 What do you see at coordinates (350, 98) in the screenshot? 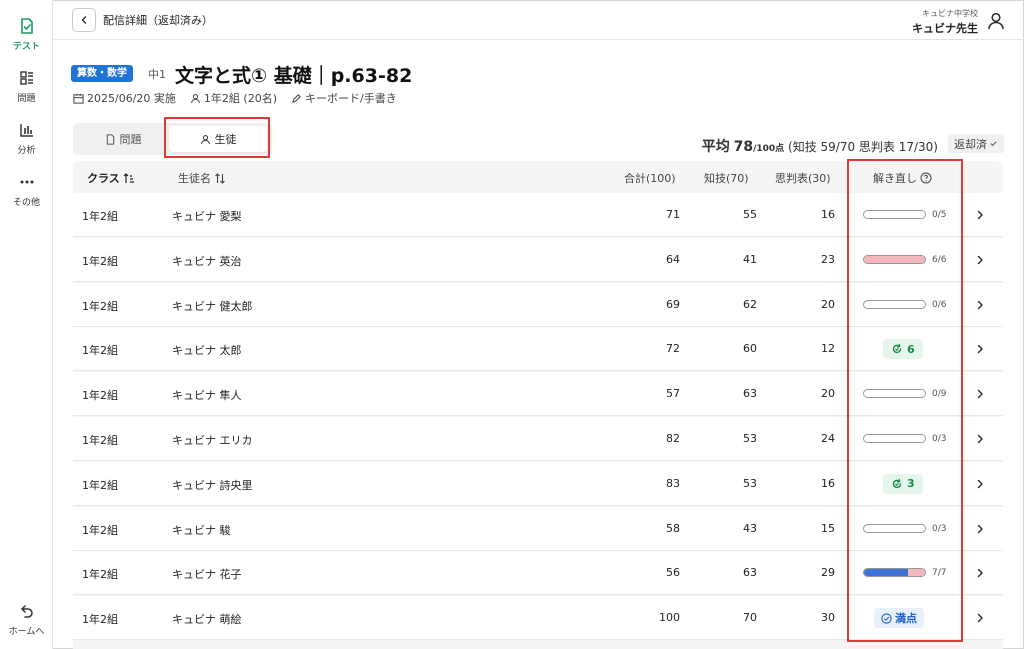
I see `test-input-mode-text: キーボード/手書き` at bounding box center [350, 98].